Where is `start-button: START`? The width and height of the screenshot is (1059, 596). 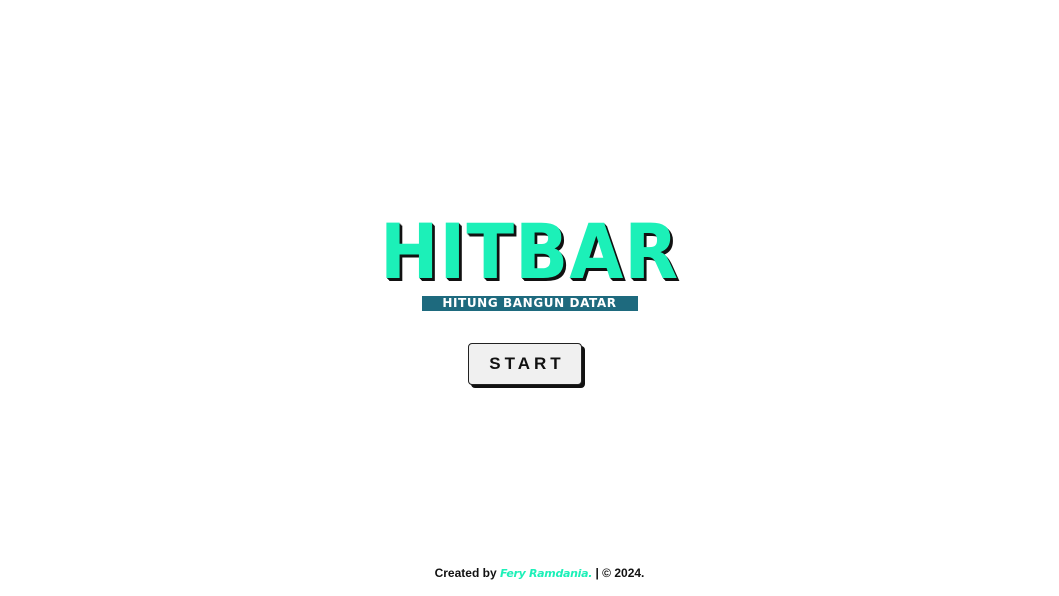
start-button: START is located at coordinates (525, 364).